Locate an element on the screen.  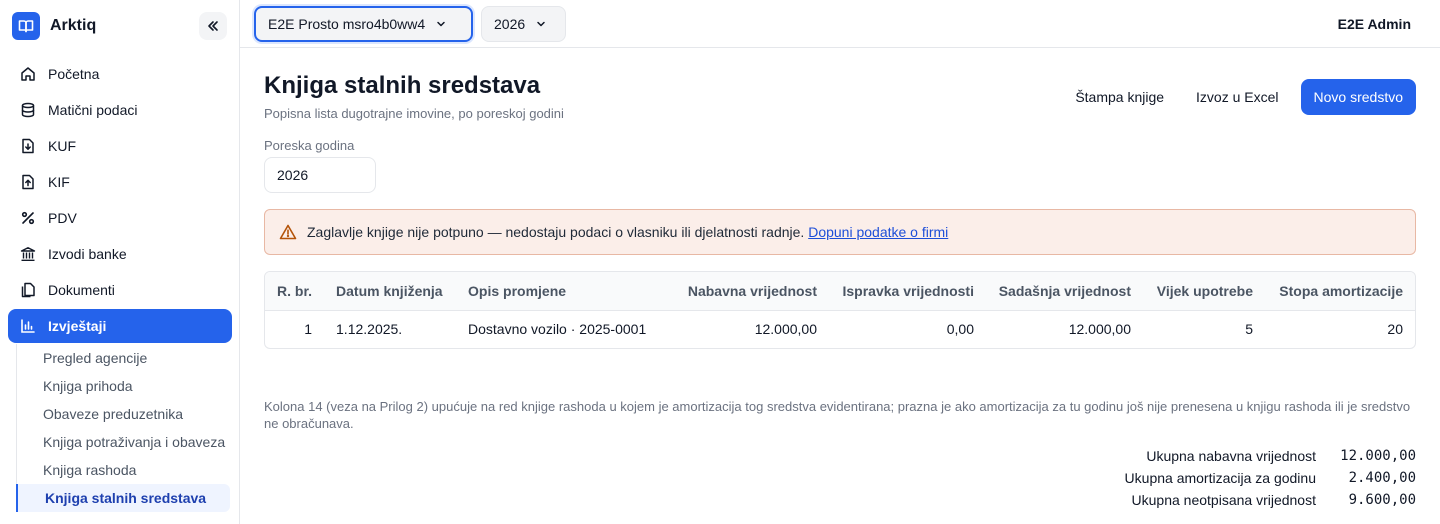
sidebar-item-label: KIF is located at coordinates (59, 182).